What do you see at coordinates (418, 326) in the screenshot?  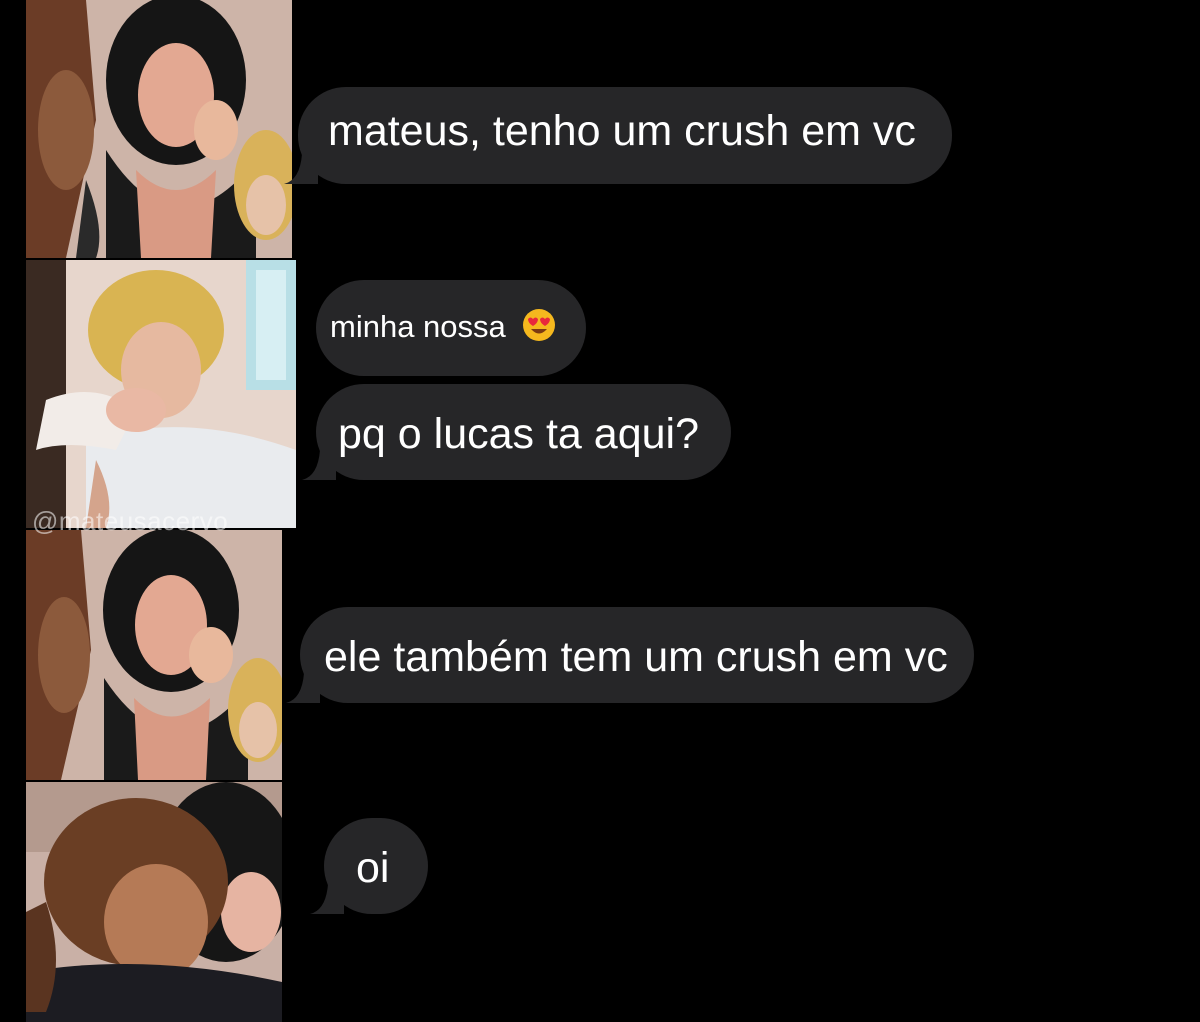 I see `message-text-2: minha nossa` at bounding box center [418, 326].